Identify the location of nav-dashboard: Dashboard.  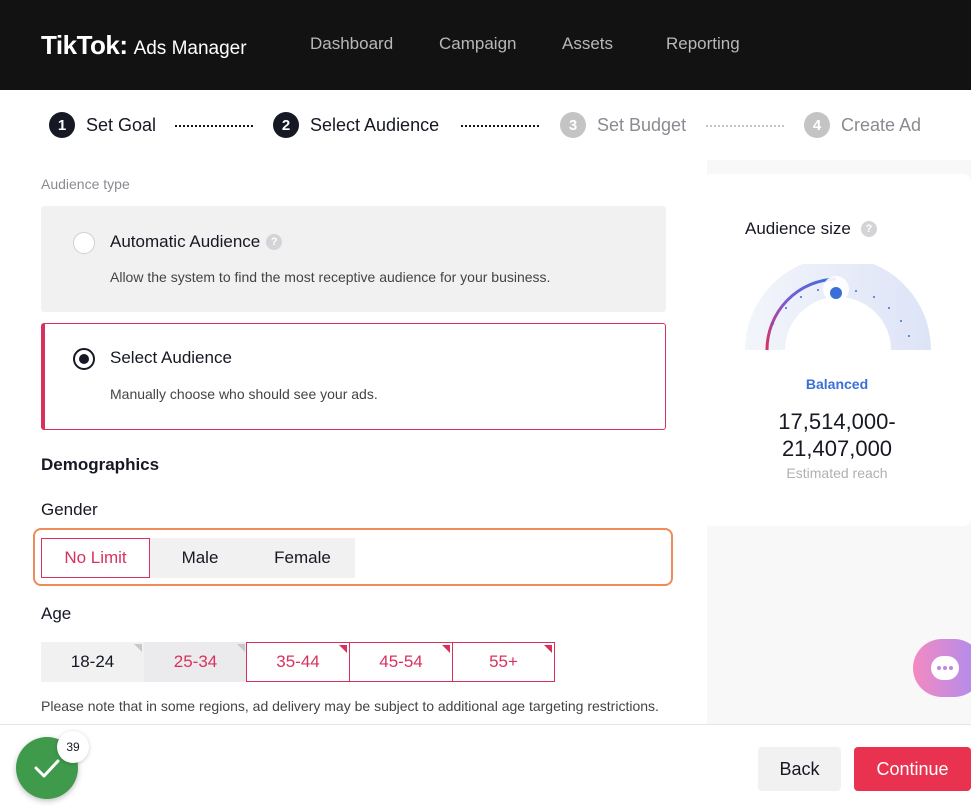
(351, 44).